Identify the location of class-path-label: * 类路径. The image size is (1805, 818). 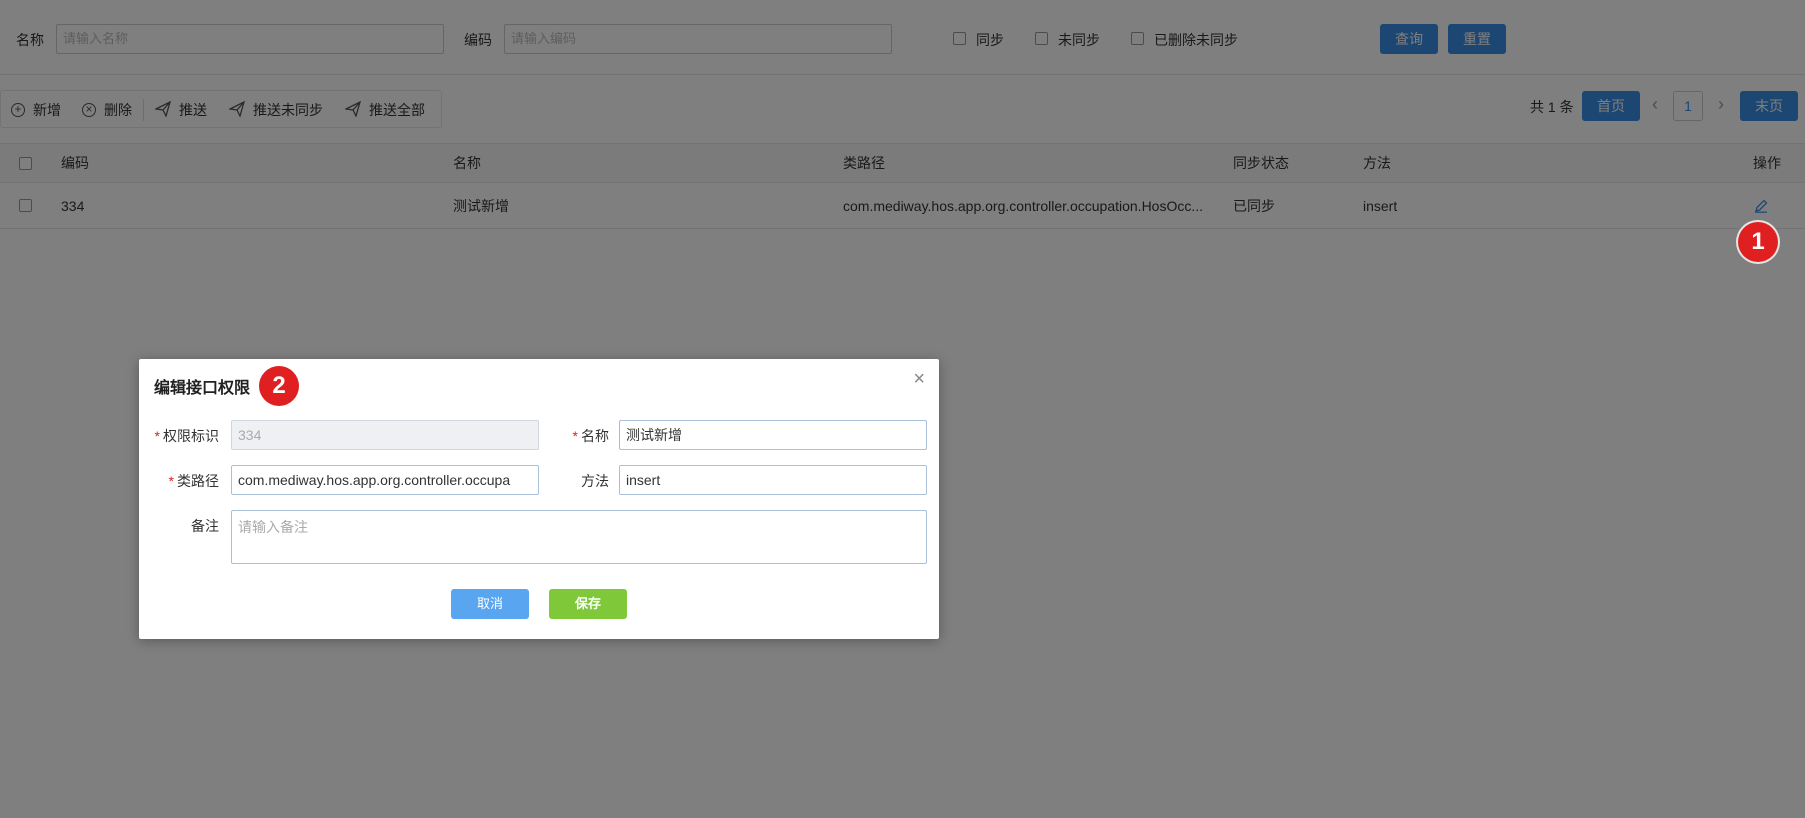
(179, 481).